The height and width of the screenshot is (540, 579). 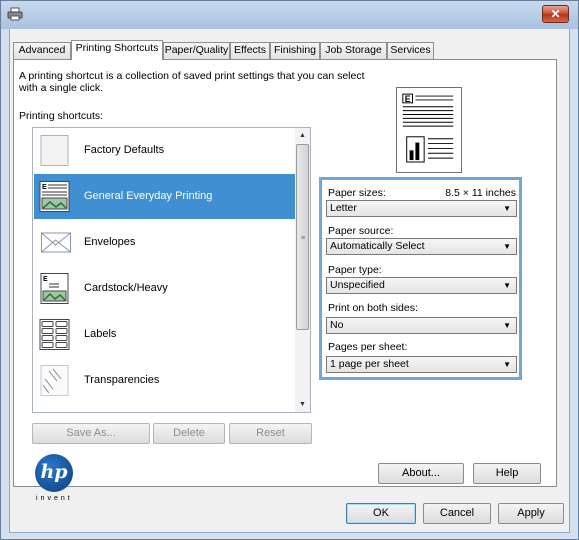 I want to click on transparency-icon, so click(x=54, y=380).